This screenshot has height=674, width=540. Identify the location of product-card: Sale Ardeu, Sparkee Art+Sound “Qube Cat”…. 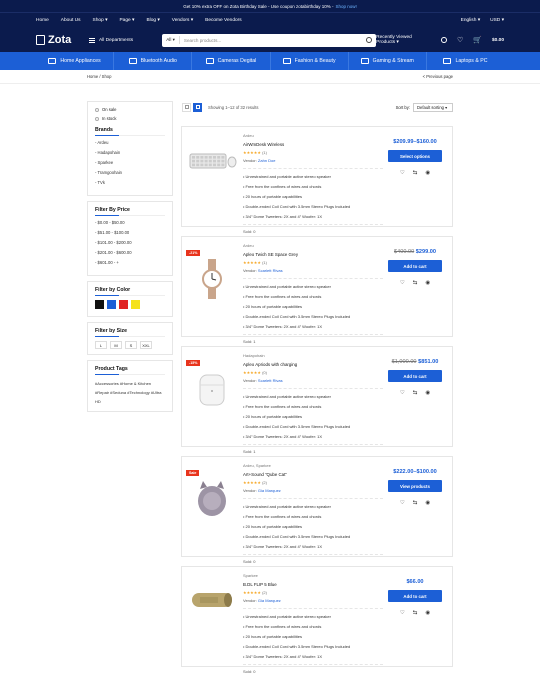
(317, 510).